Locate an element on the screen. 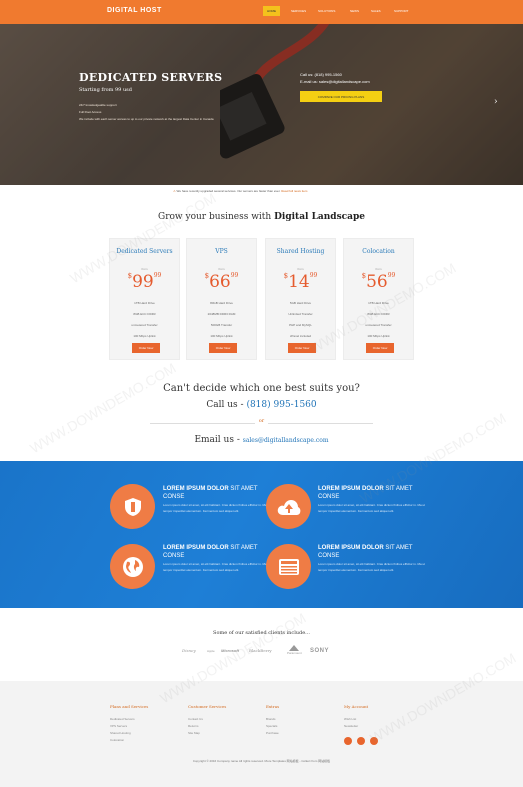 Image resolution: width=523 pixels, height=787 pixels. twitter-icon is located at coordinates (361, 741).